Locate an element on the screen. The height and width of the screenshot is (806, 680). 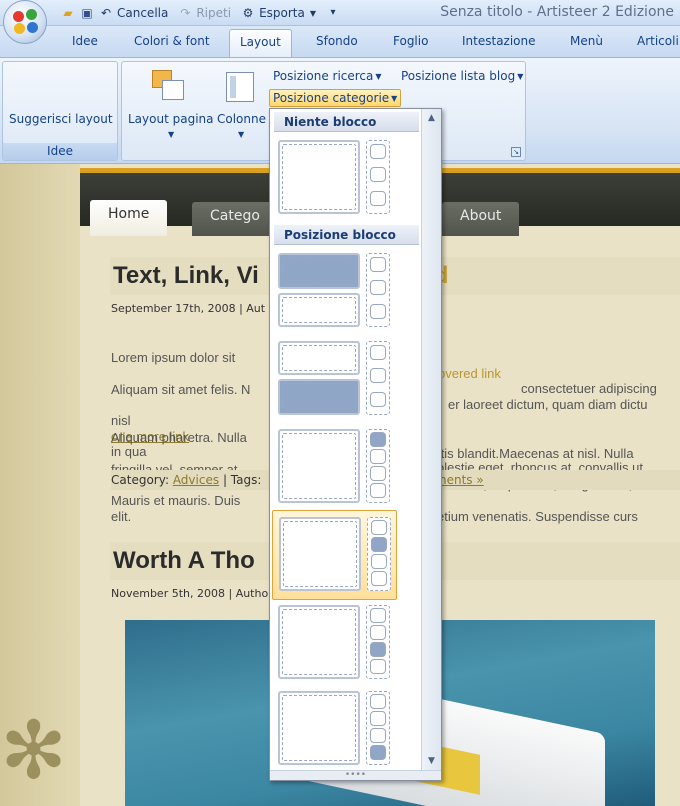
page-layout-icon is located at coordinates (169, 86).